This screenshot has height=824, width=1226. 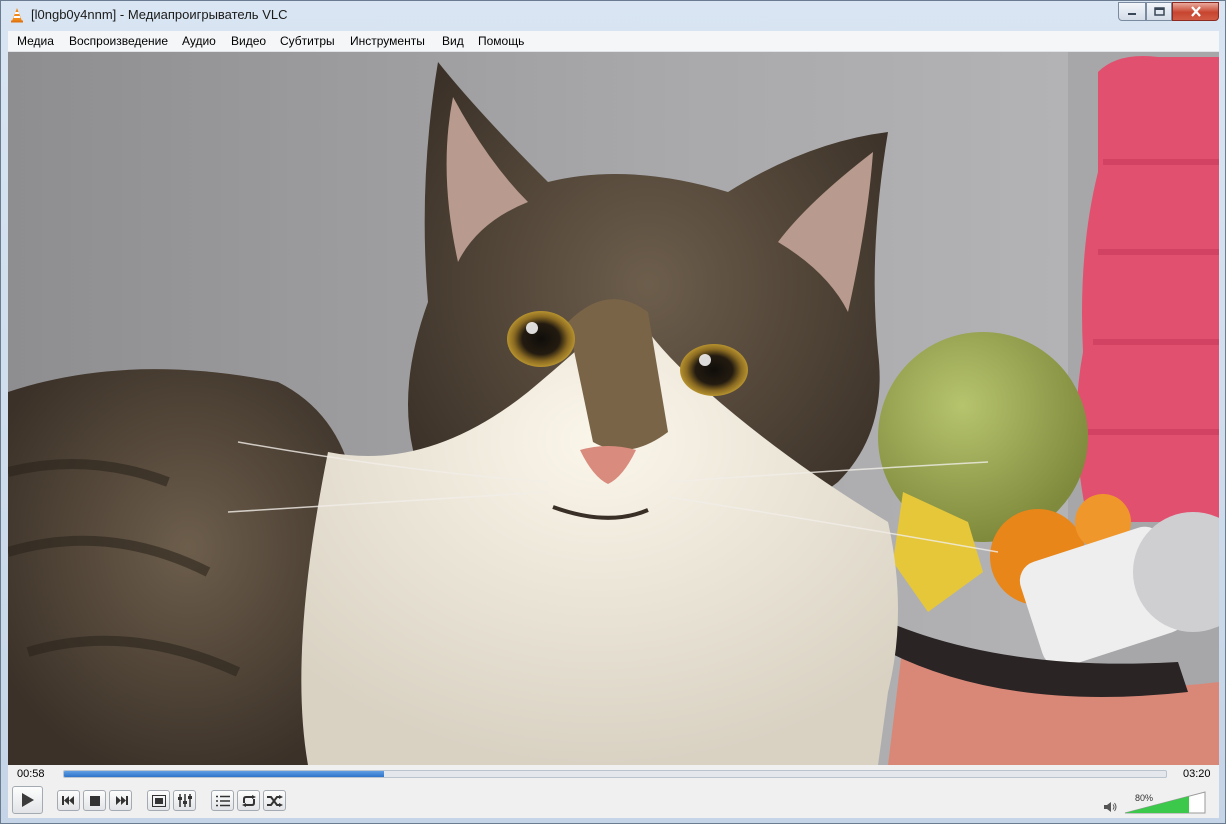 I want to click on volume-slider, so click(x=1165, y=802).